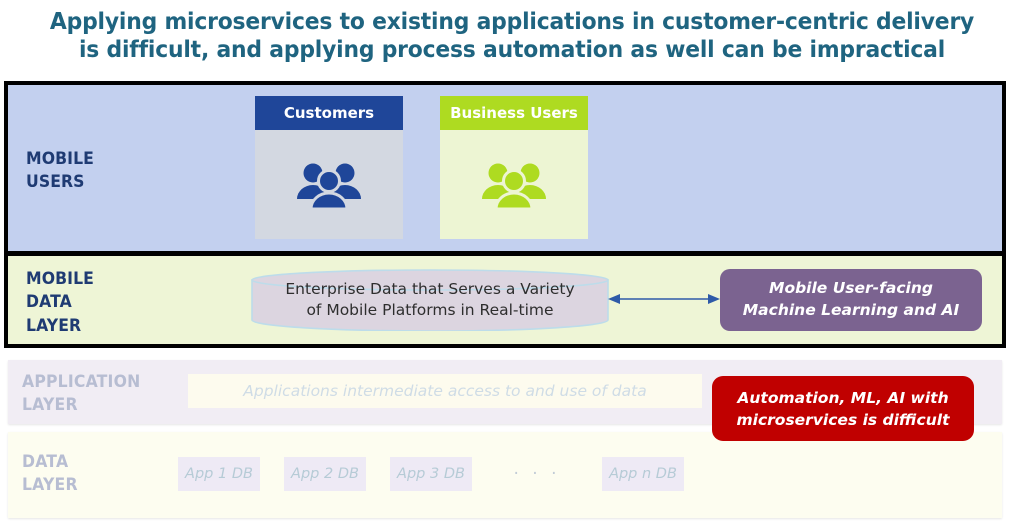 This screenshot has height=529, width=1024. What do you see at coordinates (50, 485) in the screenshot?
I see `layer-data-label-line2: LAYER` at bounding box center [50, 485].